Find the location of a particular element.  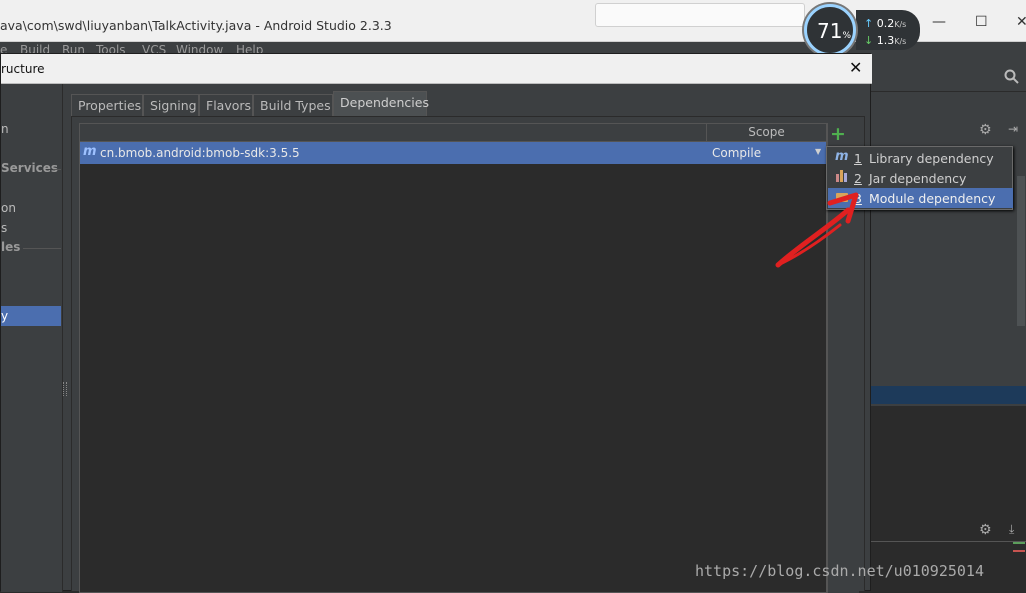

editor-area is located at coordinates (948, 473).